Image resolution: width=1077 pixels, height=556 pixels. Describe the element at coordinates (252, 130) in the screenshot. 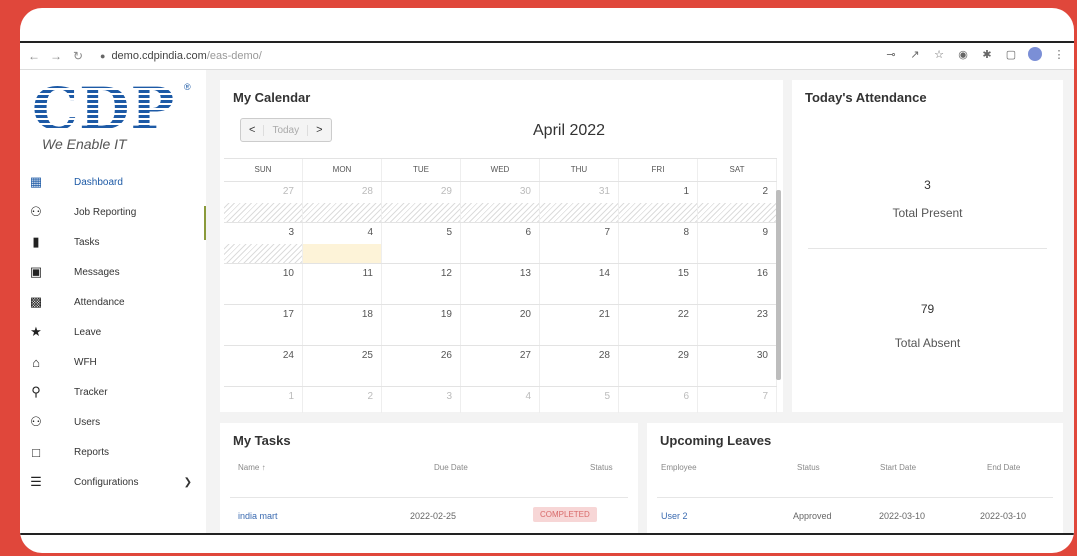

I see `prev-month-button: <` at that location.